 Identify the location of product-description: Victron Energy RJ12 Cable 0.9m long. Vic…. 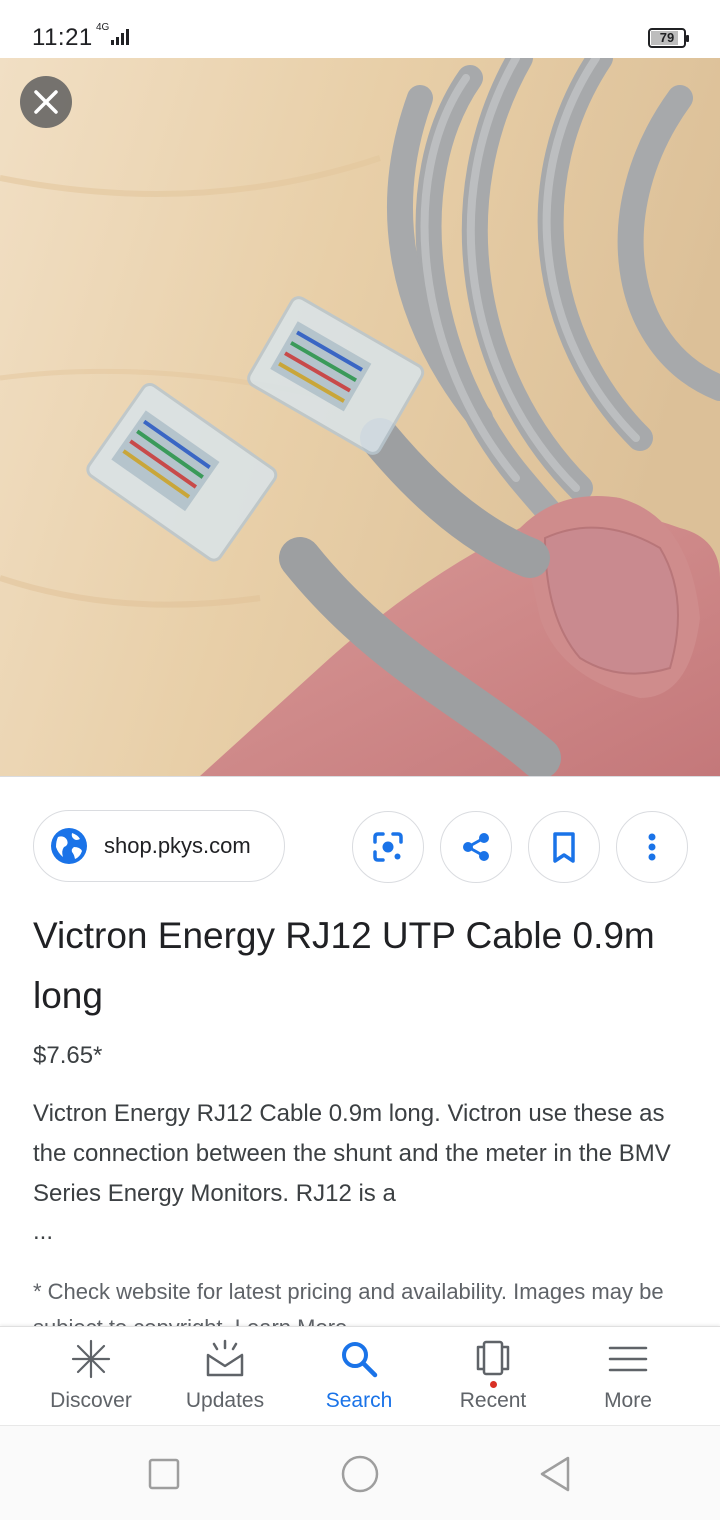
(352, 1153).